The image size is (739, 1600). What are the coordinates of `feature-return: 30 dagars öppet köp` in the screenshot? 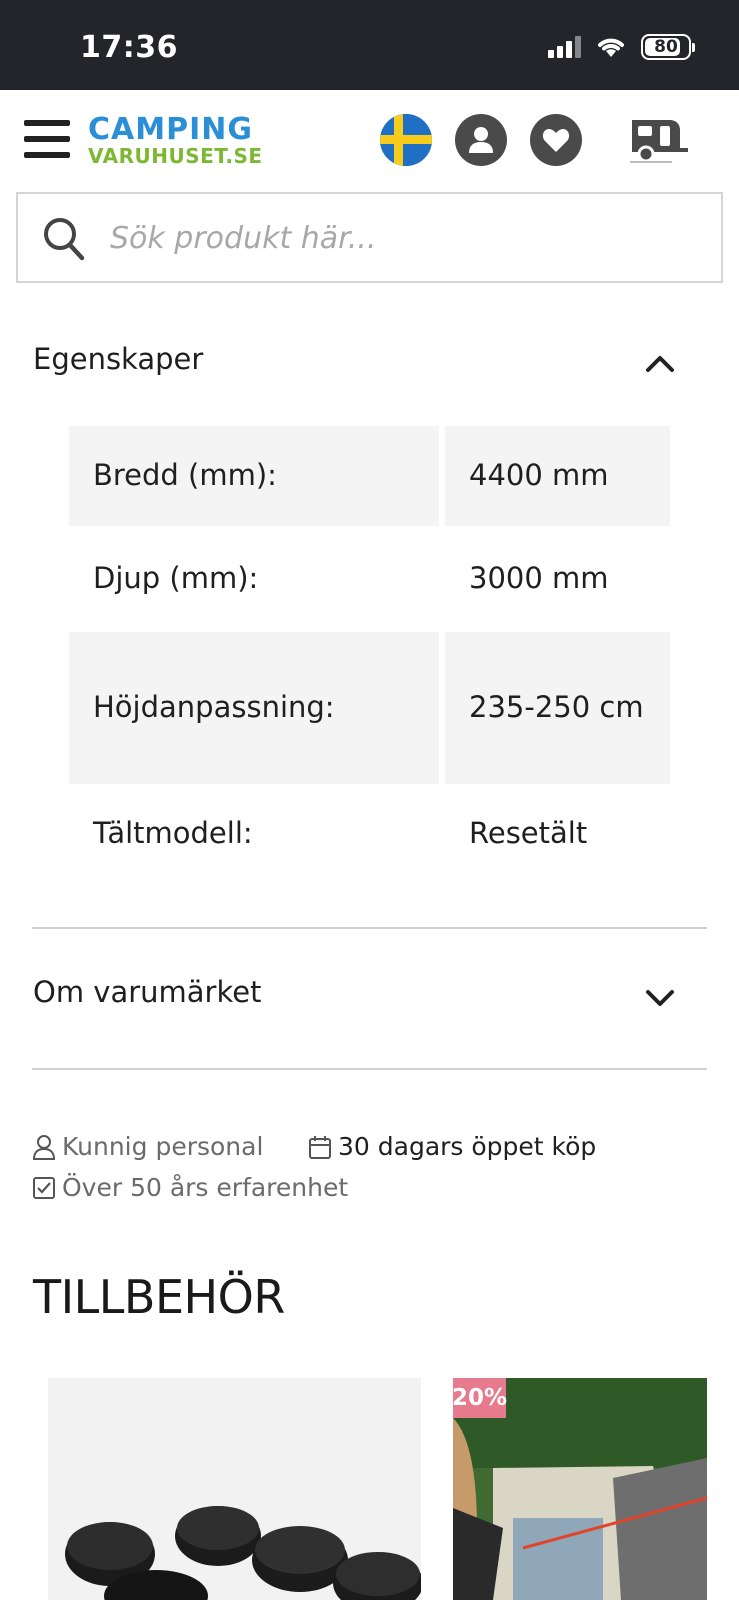 It's located at (452, 1146).